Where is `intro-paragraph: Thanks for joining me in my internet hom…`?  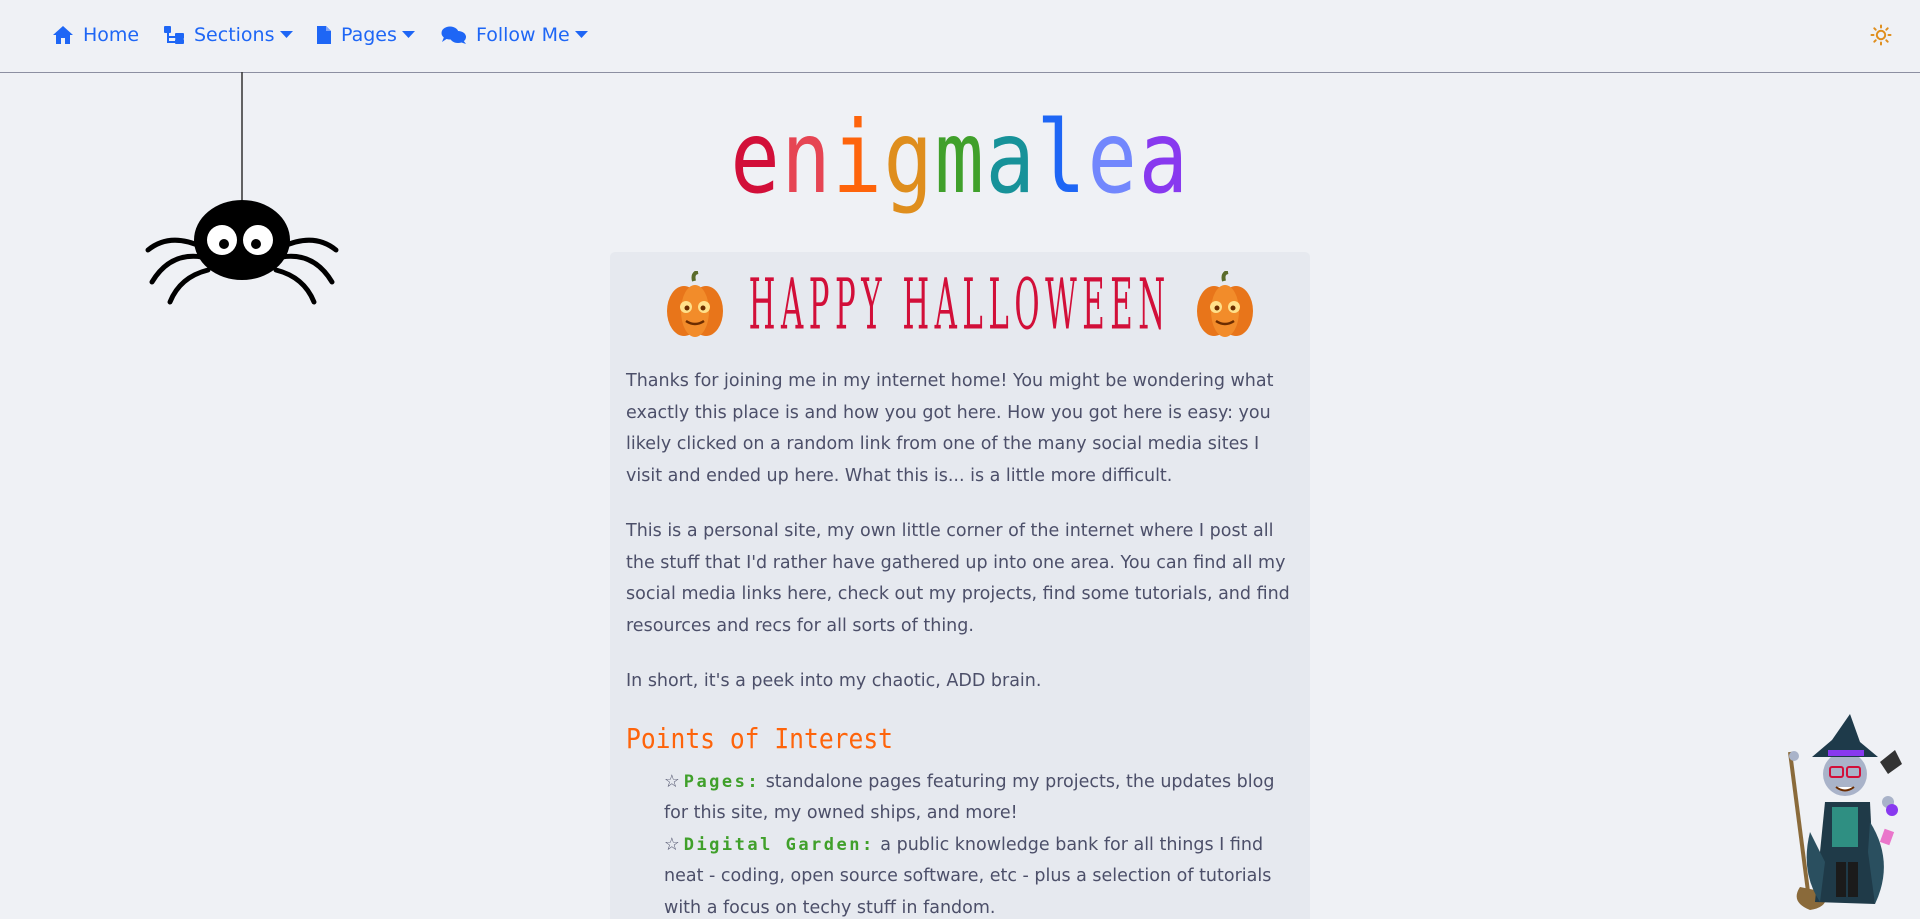 intro-paragraph: Thanks for joining me in my internet hom… is located at coordinates (950, 428).